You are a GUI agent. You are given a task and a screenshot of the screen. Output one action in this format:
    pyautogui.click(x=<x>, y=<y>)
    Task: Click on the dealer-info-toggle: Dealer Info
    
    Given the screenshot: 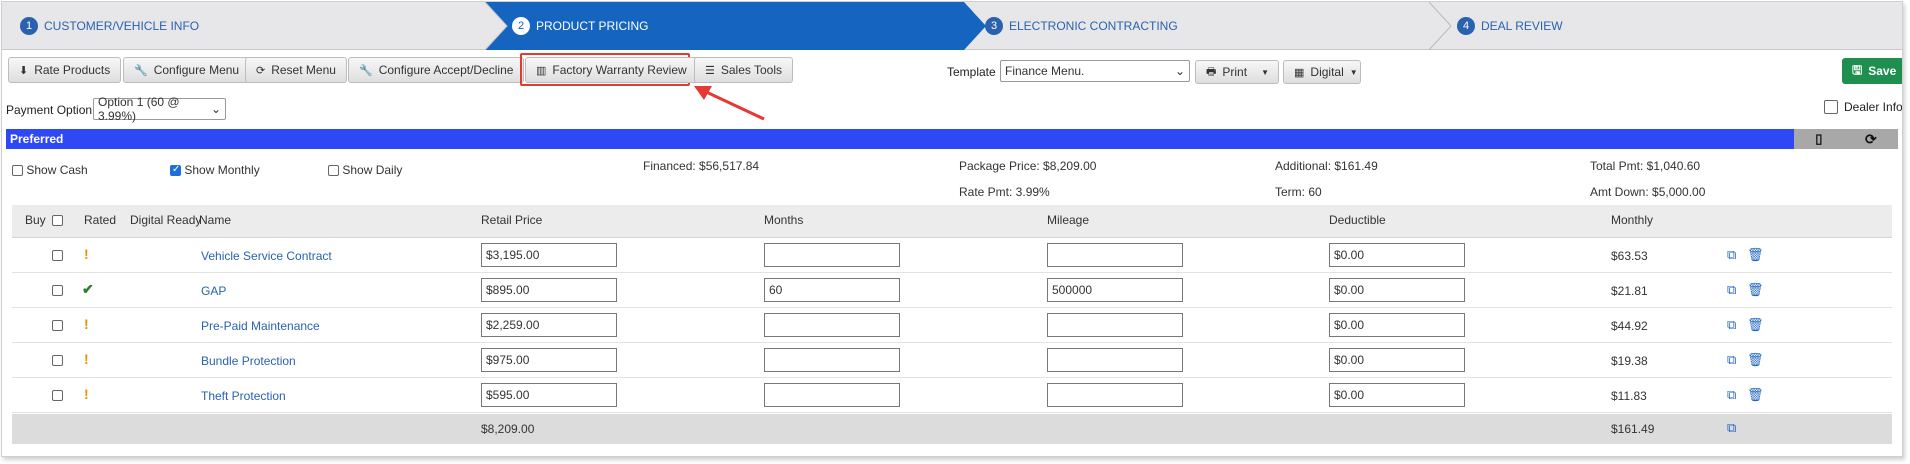 What is the action you would take?
    pyautogui.click(x=1863, y=107)
    